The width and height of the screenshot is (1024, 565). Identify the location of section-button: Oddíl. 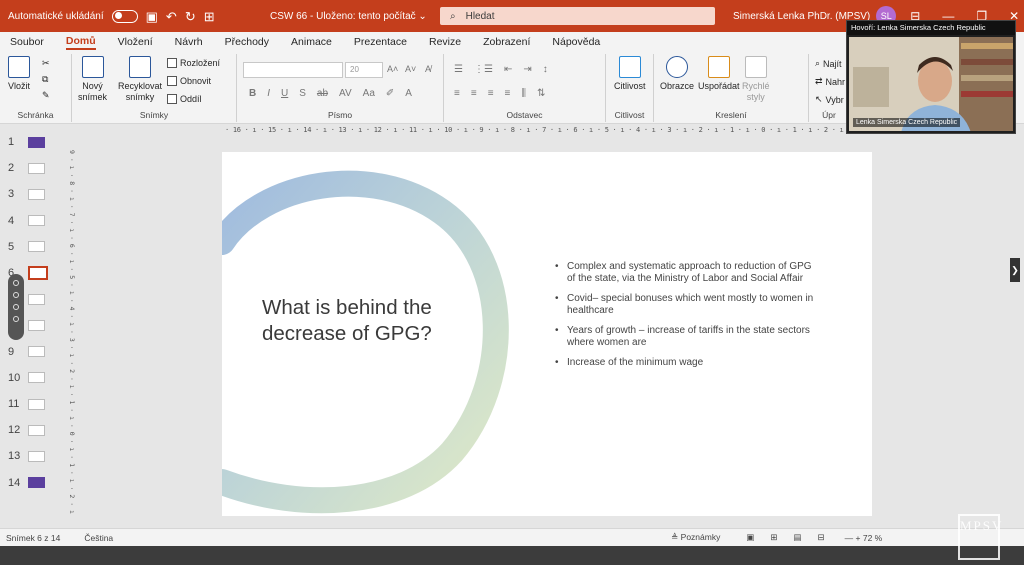
(184, 99).